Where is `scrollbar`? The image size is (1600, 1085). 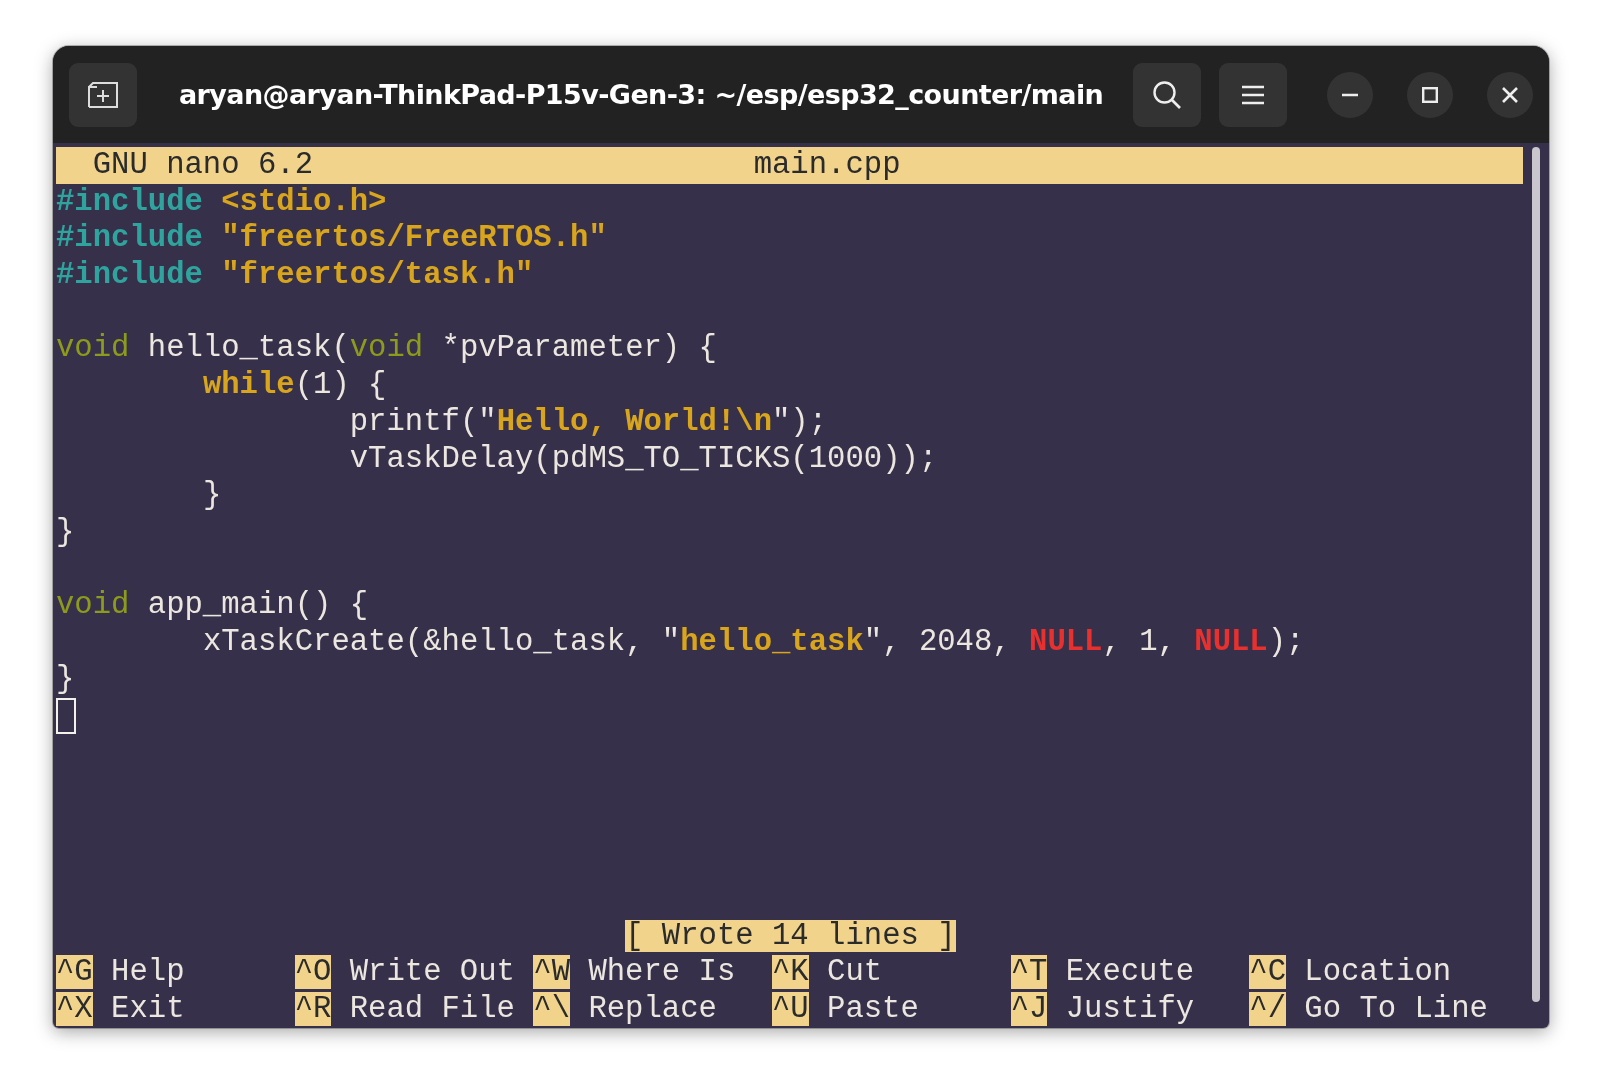 scrollbar is located at coordinates (1536, 574).